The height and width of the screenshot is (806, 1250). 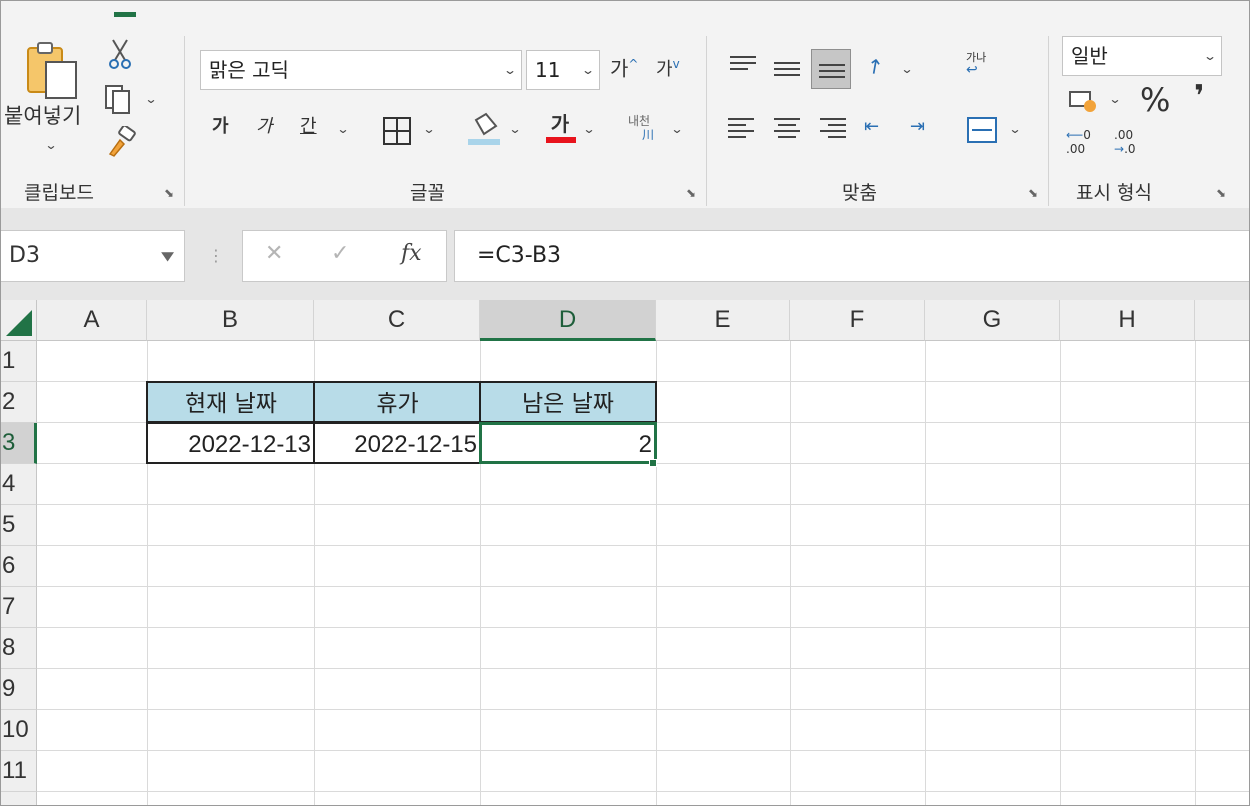 I want to click on chevron-down-icon: ⌄, so click(x=1210, y=56).